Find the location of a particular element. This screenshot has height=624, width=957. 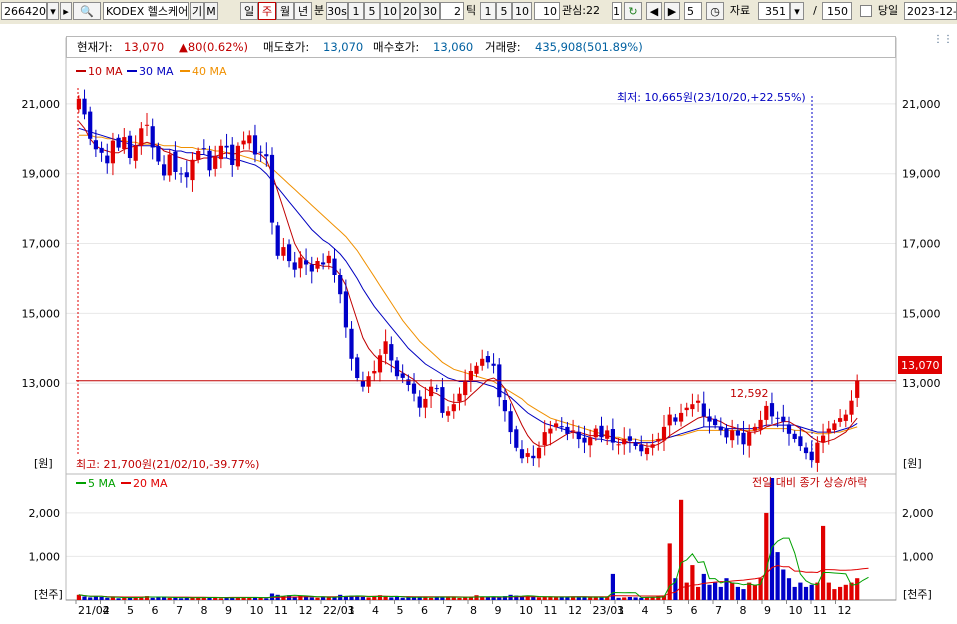

volume-tick-left: 2,000 is located at coordinates (45, 513).